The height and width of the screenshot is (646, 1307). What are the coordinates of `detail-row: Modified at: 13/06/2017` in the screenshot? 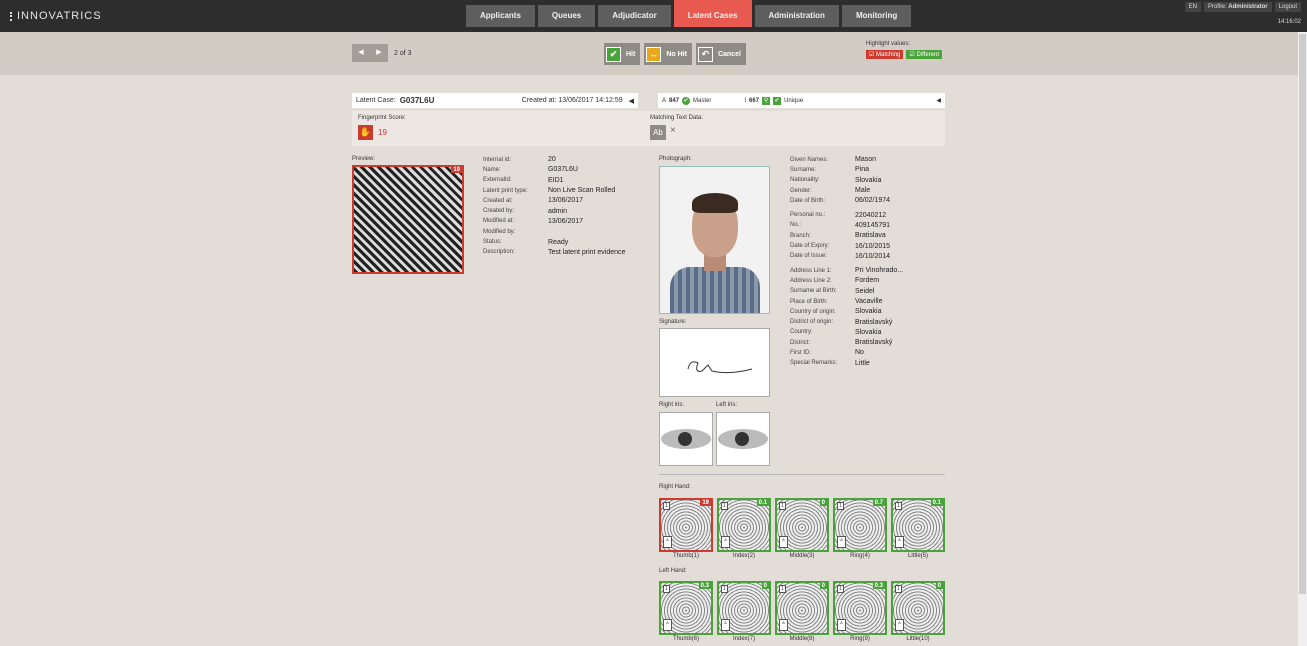 It's located at (570, 221).